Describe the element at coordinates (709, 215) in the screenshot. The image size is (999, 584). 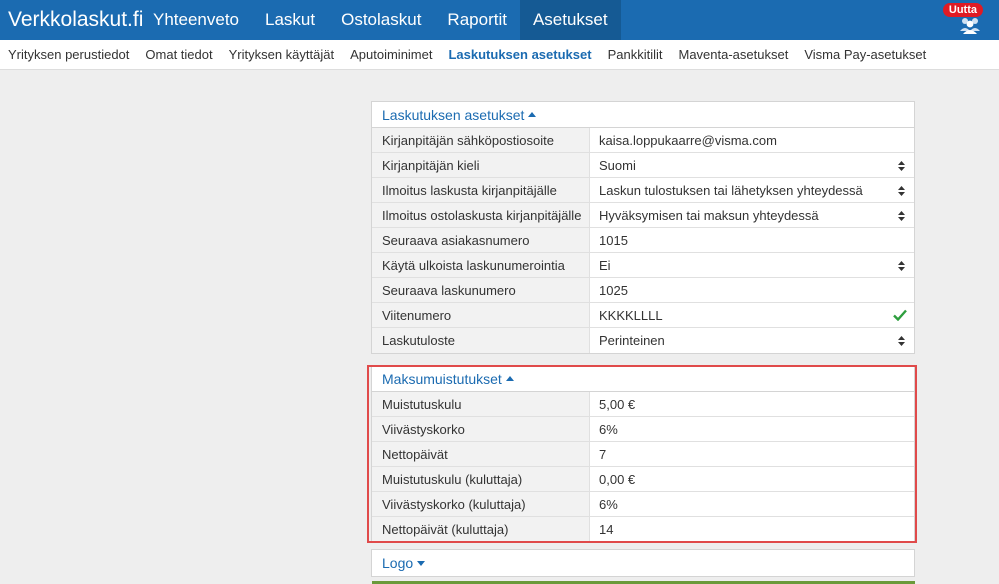
I see `select-value: Hyväksymisen tai maksun yhteydessä` at that location.